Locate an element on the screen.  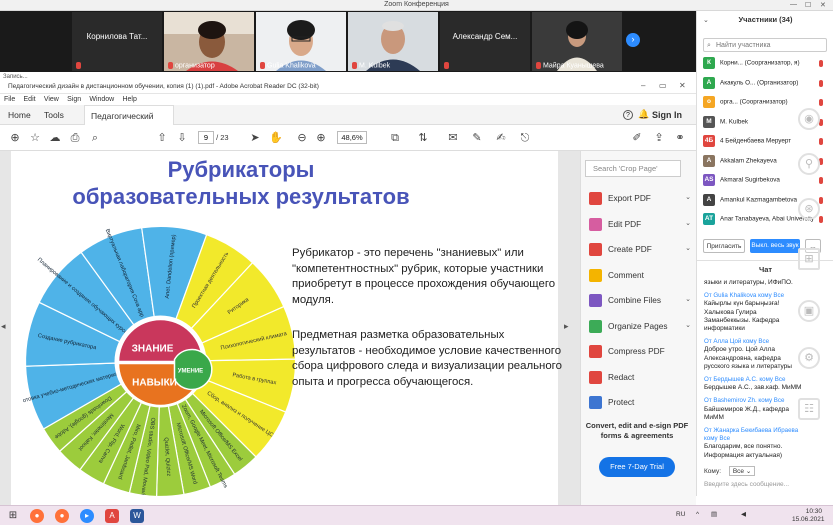
share-link-icon: ⚭ is located at coordinates (680, 138).